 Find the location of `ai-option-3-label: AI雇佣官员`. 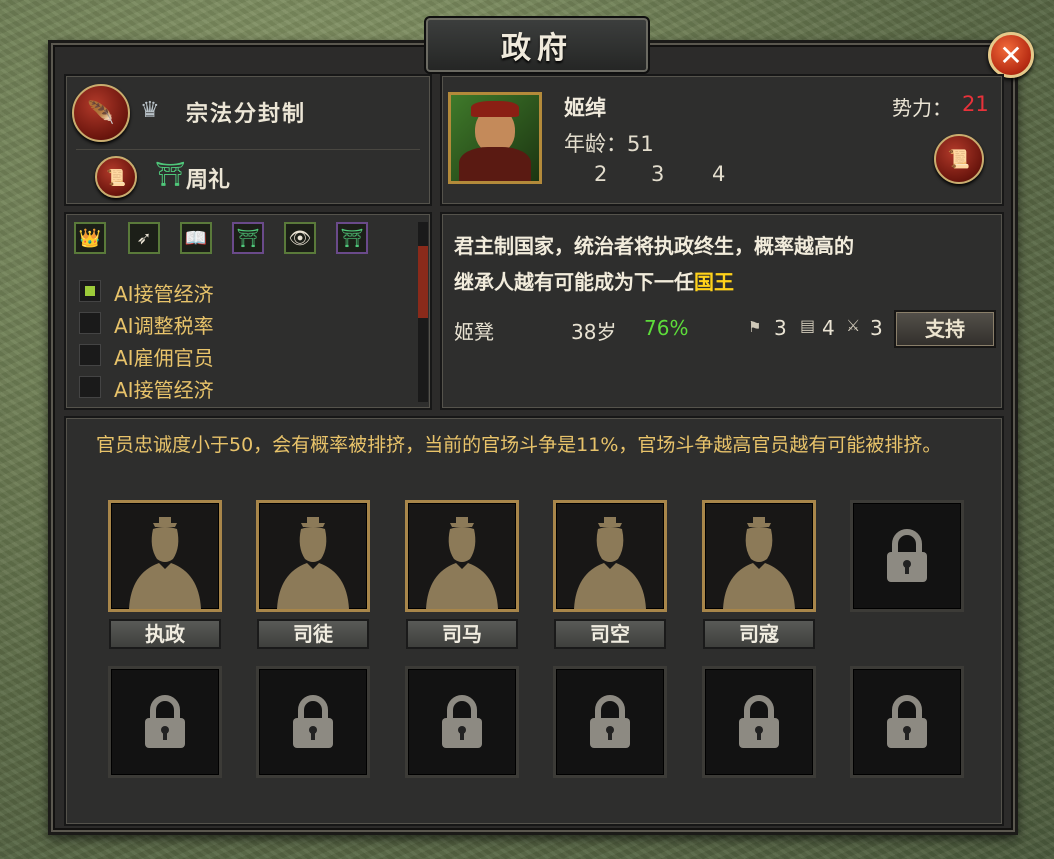

ai-option-3-label: AI雇佣官员 is located at coordinates (164, 358).